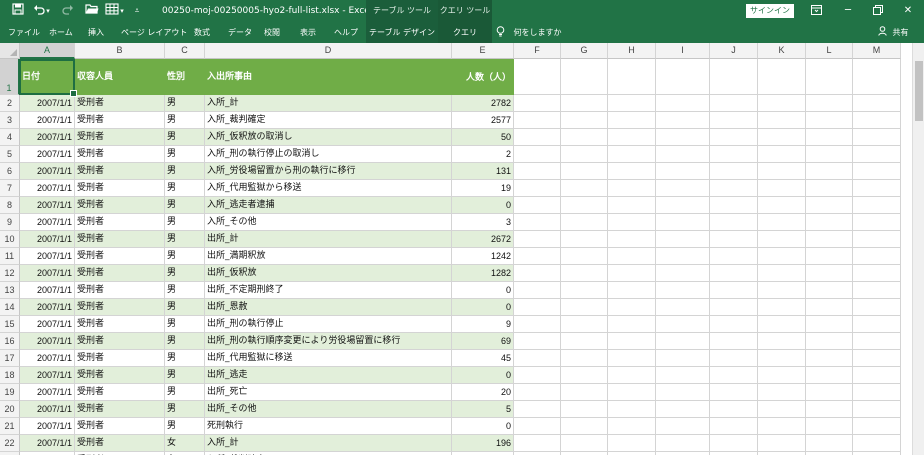  Describe the element at coordinates (328, 426) in the screenshot. I see `table-cell: 死刑執行` at that location.